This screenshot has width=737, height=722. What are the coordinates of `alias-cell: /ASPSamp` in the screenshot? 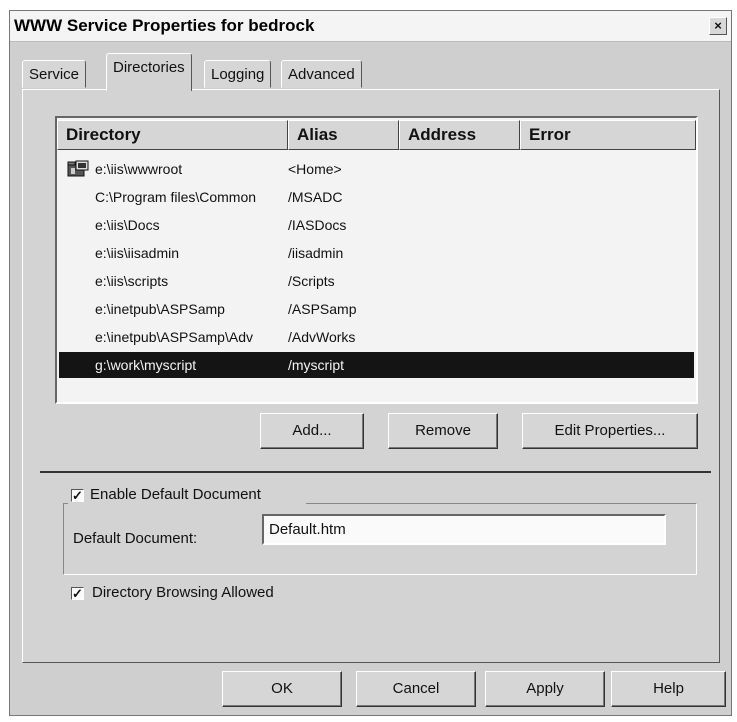 It's located at (322, 309).